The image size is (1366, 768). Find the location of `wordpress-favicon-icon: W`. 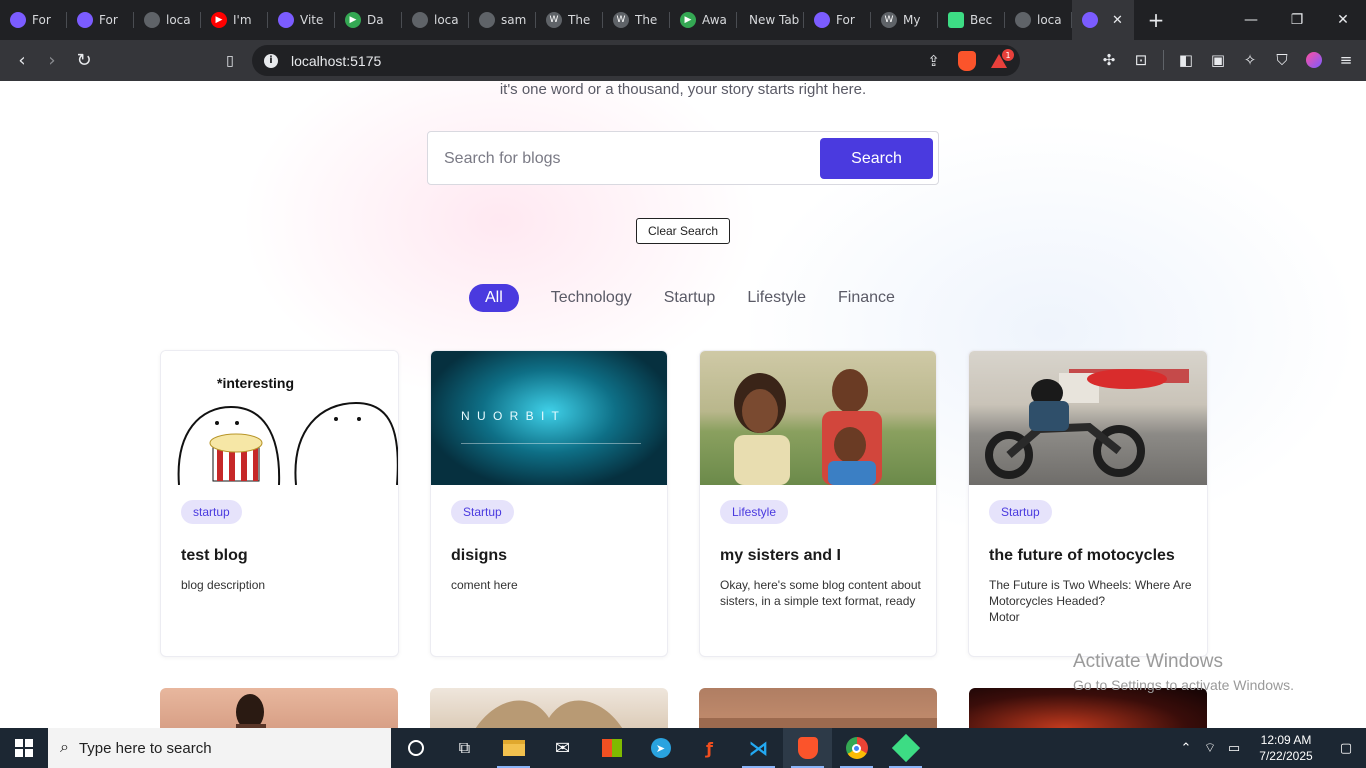

wordpress-favicon-icon: W is located at coordinates (621, 20).